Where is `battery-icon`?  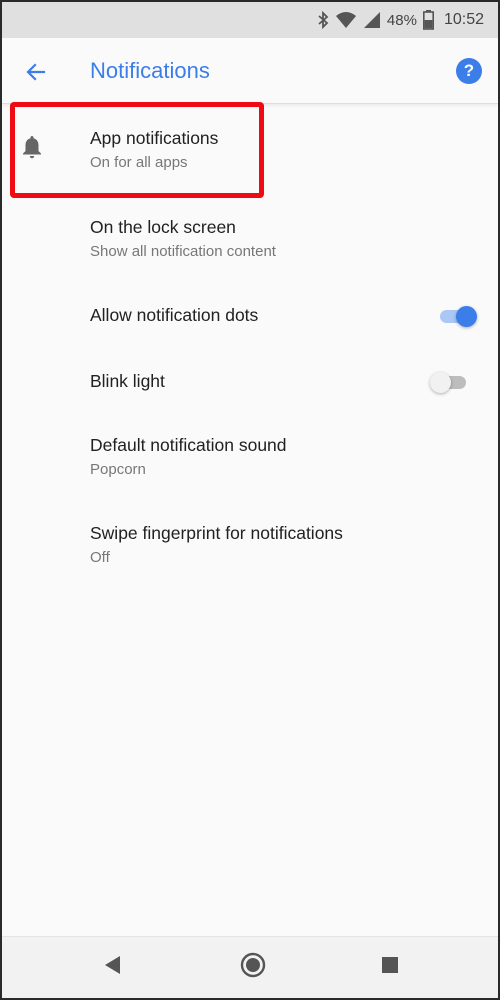
battery-icon is located at coordinates (428, 20).